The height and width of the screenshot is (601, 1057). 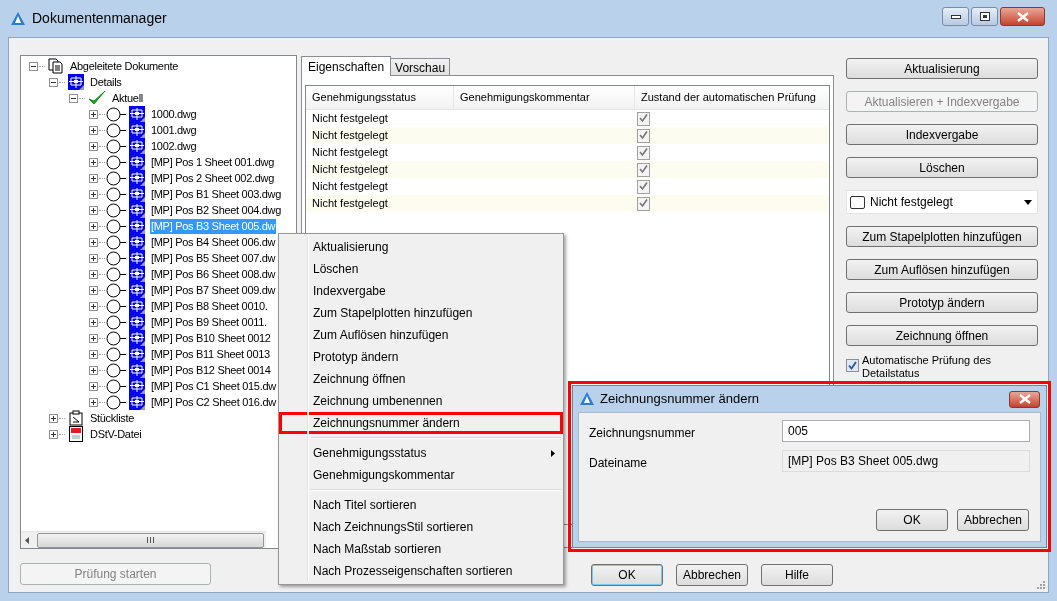 What do you see at coordinates (421, 475) in the screenshot?
I see `menu-item: Genehmigungskommentar` at bounding box center [421, 475].